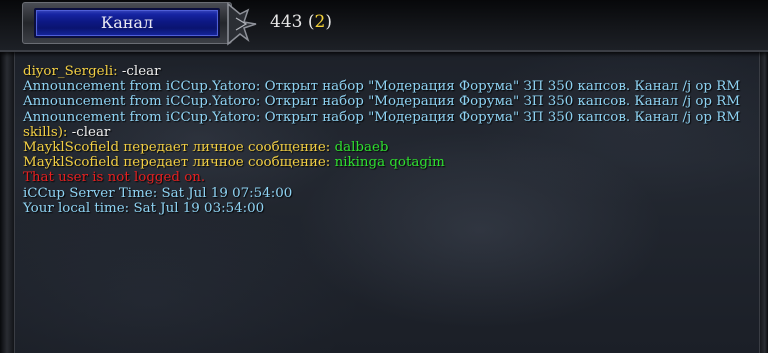  I want to click on channel-user-count: 443 (2), so click(301, 22).